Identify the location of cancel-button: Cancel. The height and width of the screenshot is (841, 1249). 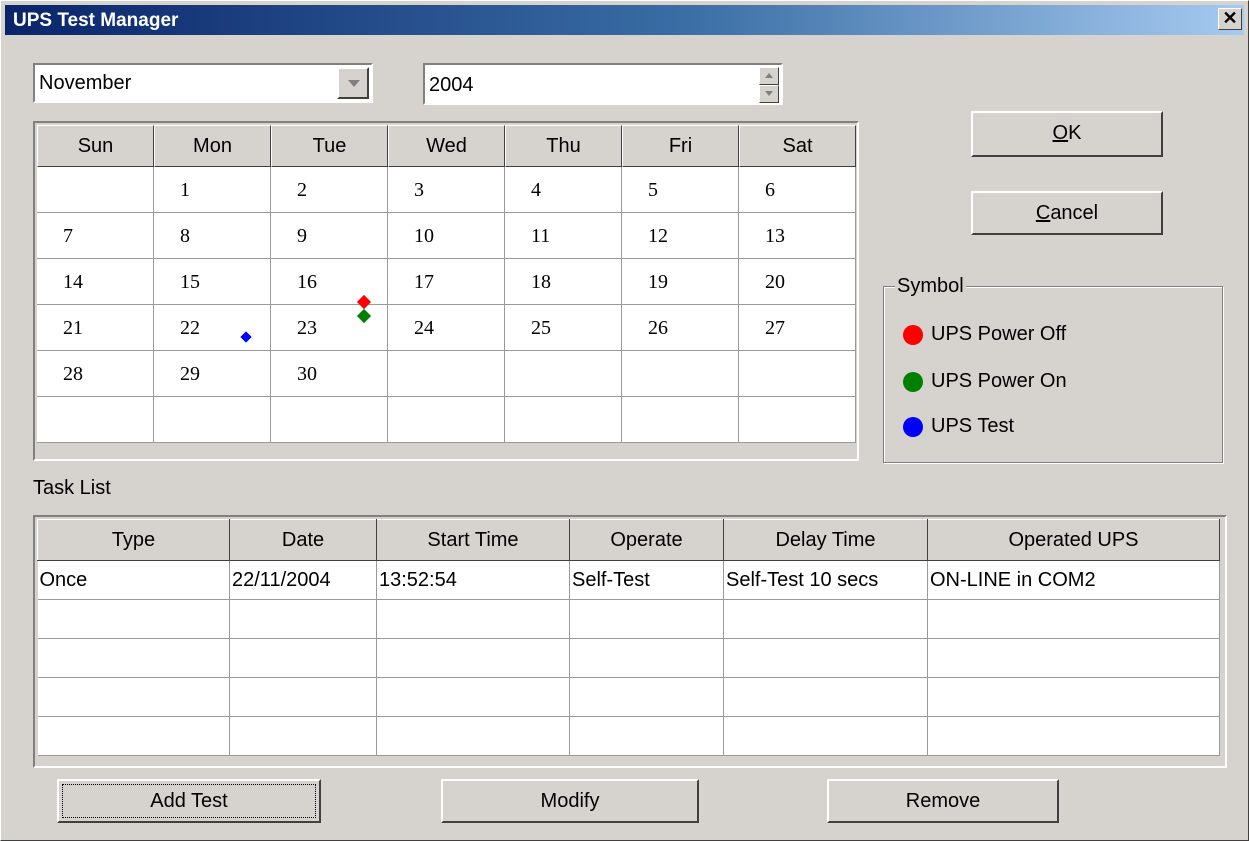
(1067, 213).